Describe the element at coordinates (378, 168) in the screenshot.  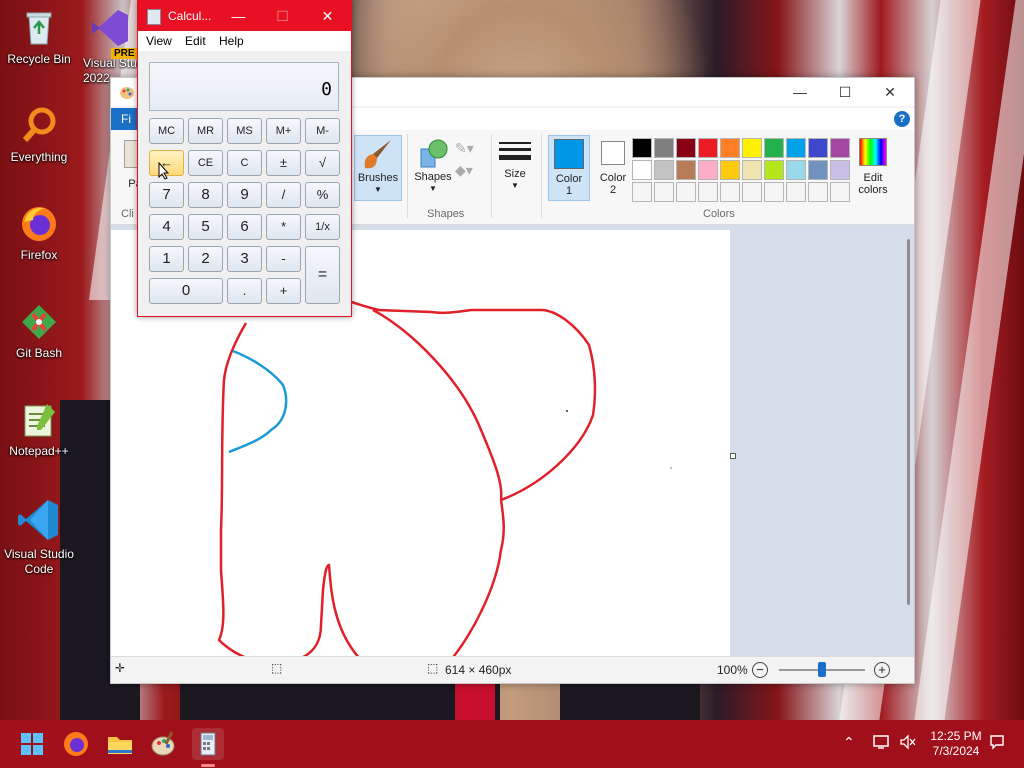
I see `brushes-button: Brushes ▼` at that location.